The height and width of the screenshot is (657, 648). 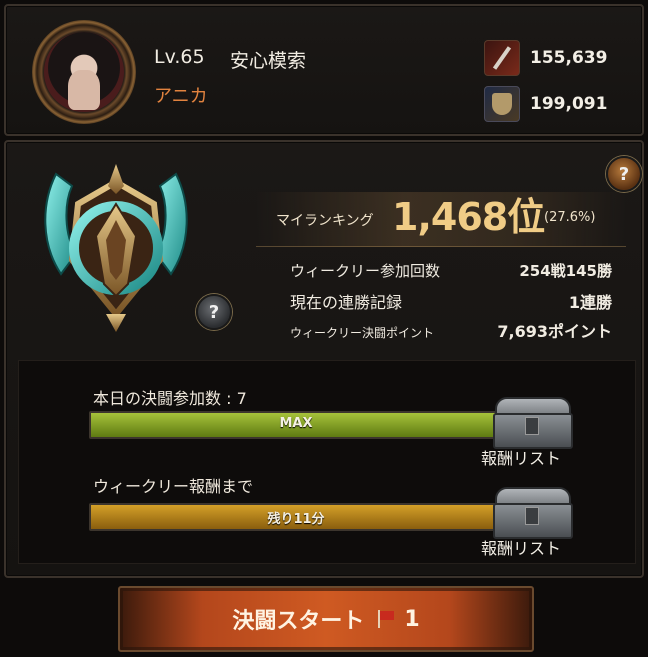 I want to click on duel-start-button: 決闘スタート 1, so click(x=326, y=619).